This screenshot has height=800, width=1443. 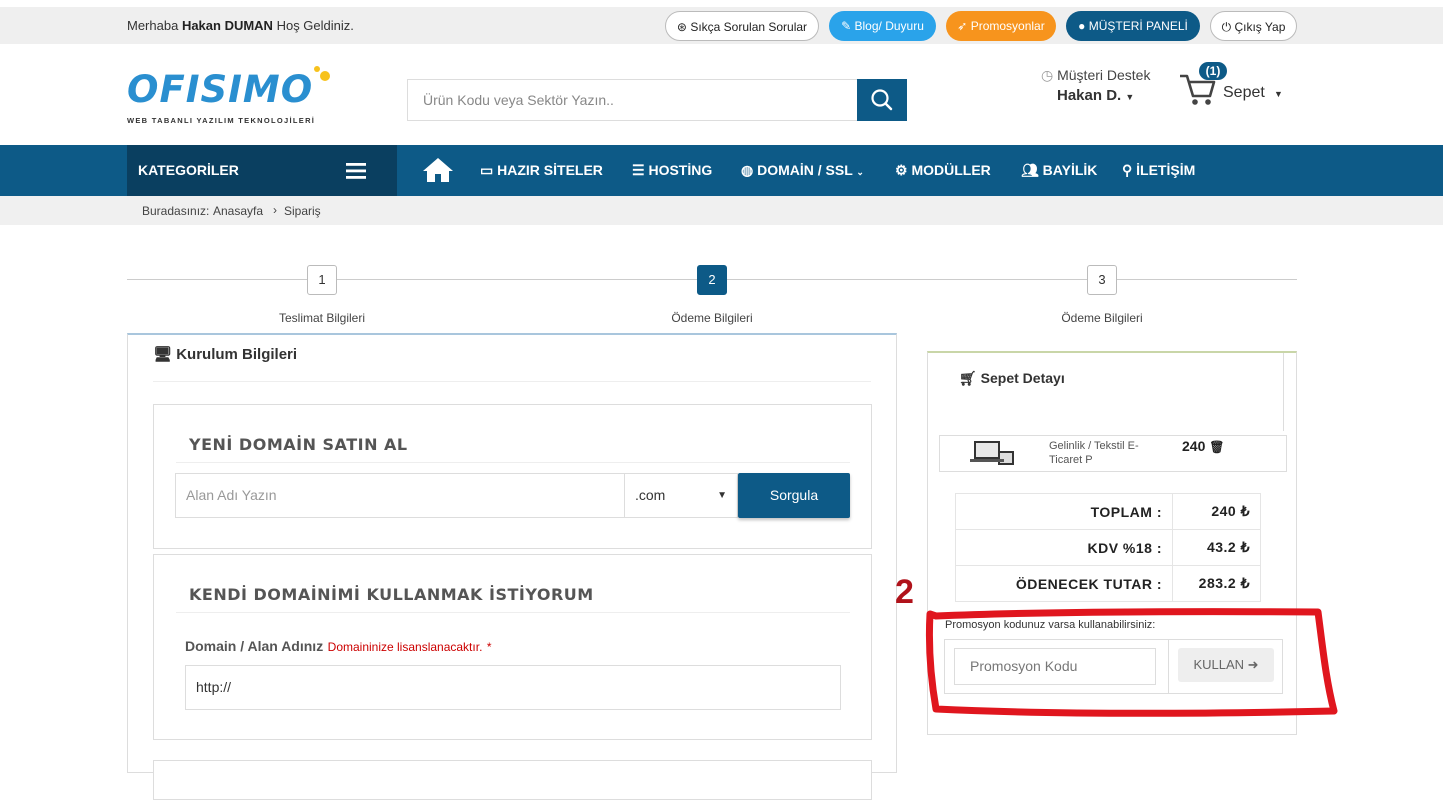 What do you see at coordinates (513, 687) in the screenshot?
I see `own-domain-input: http://` at bounding box center [513, 687].